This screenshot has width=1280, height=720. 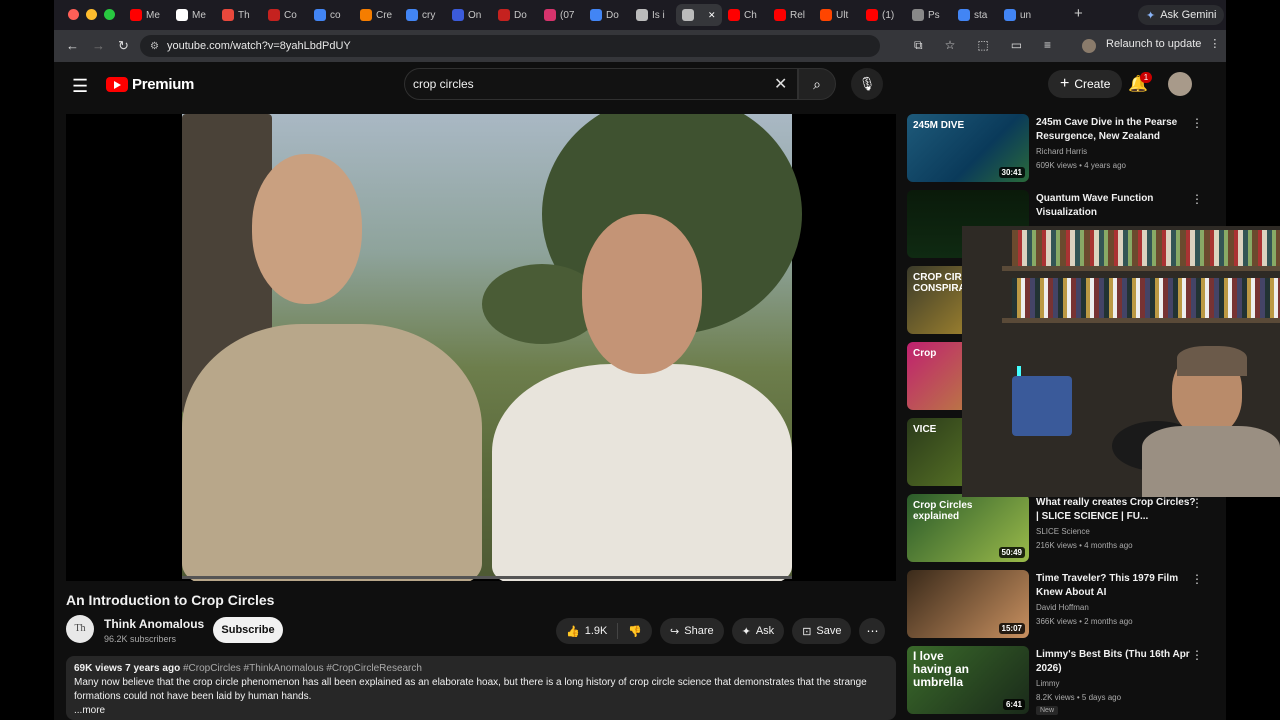 What do you see at coordinates (91, 14) in the screenshot?
I see `minimize-window-button` at bounding box center [91, 14].